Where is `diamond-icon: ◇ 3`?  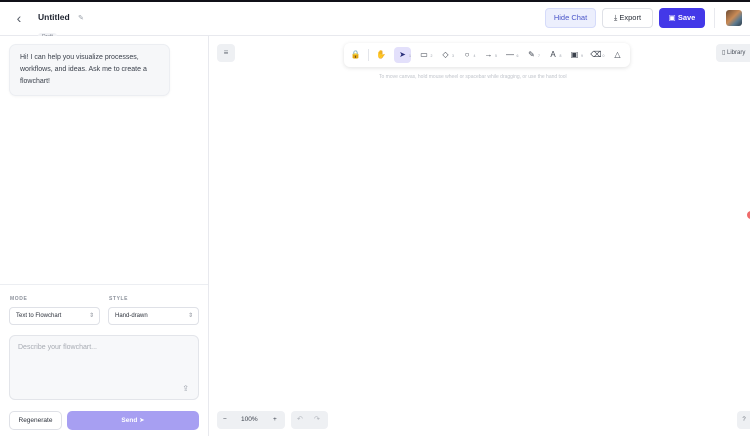
diamond-icon: ◇ 3 is located at coordinates (445, 55).